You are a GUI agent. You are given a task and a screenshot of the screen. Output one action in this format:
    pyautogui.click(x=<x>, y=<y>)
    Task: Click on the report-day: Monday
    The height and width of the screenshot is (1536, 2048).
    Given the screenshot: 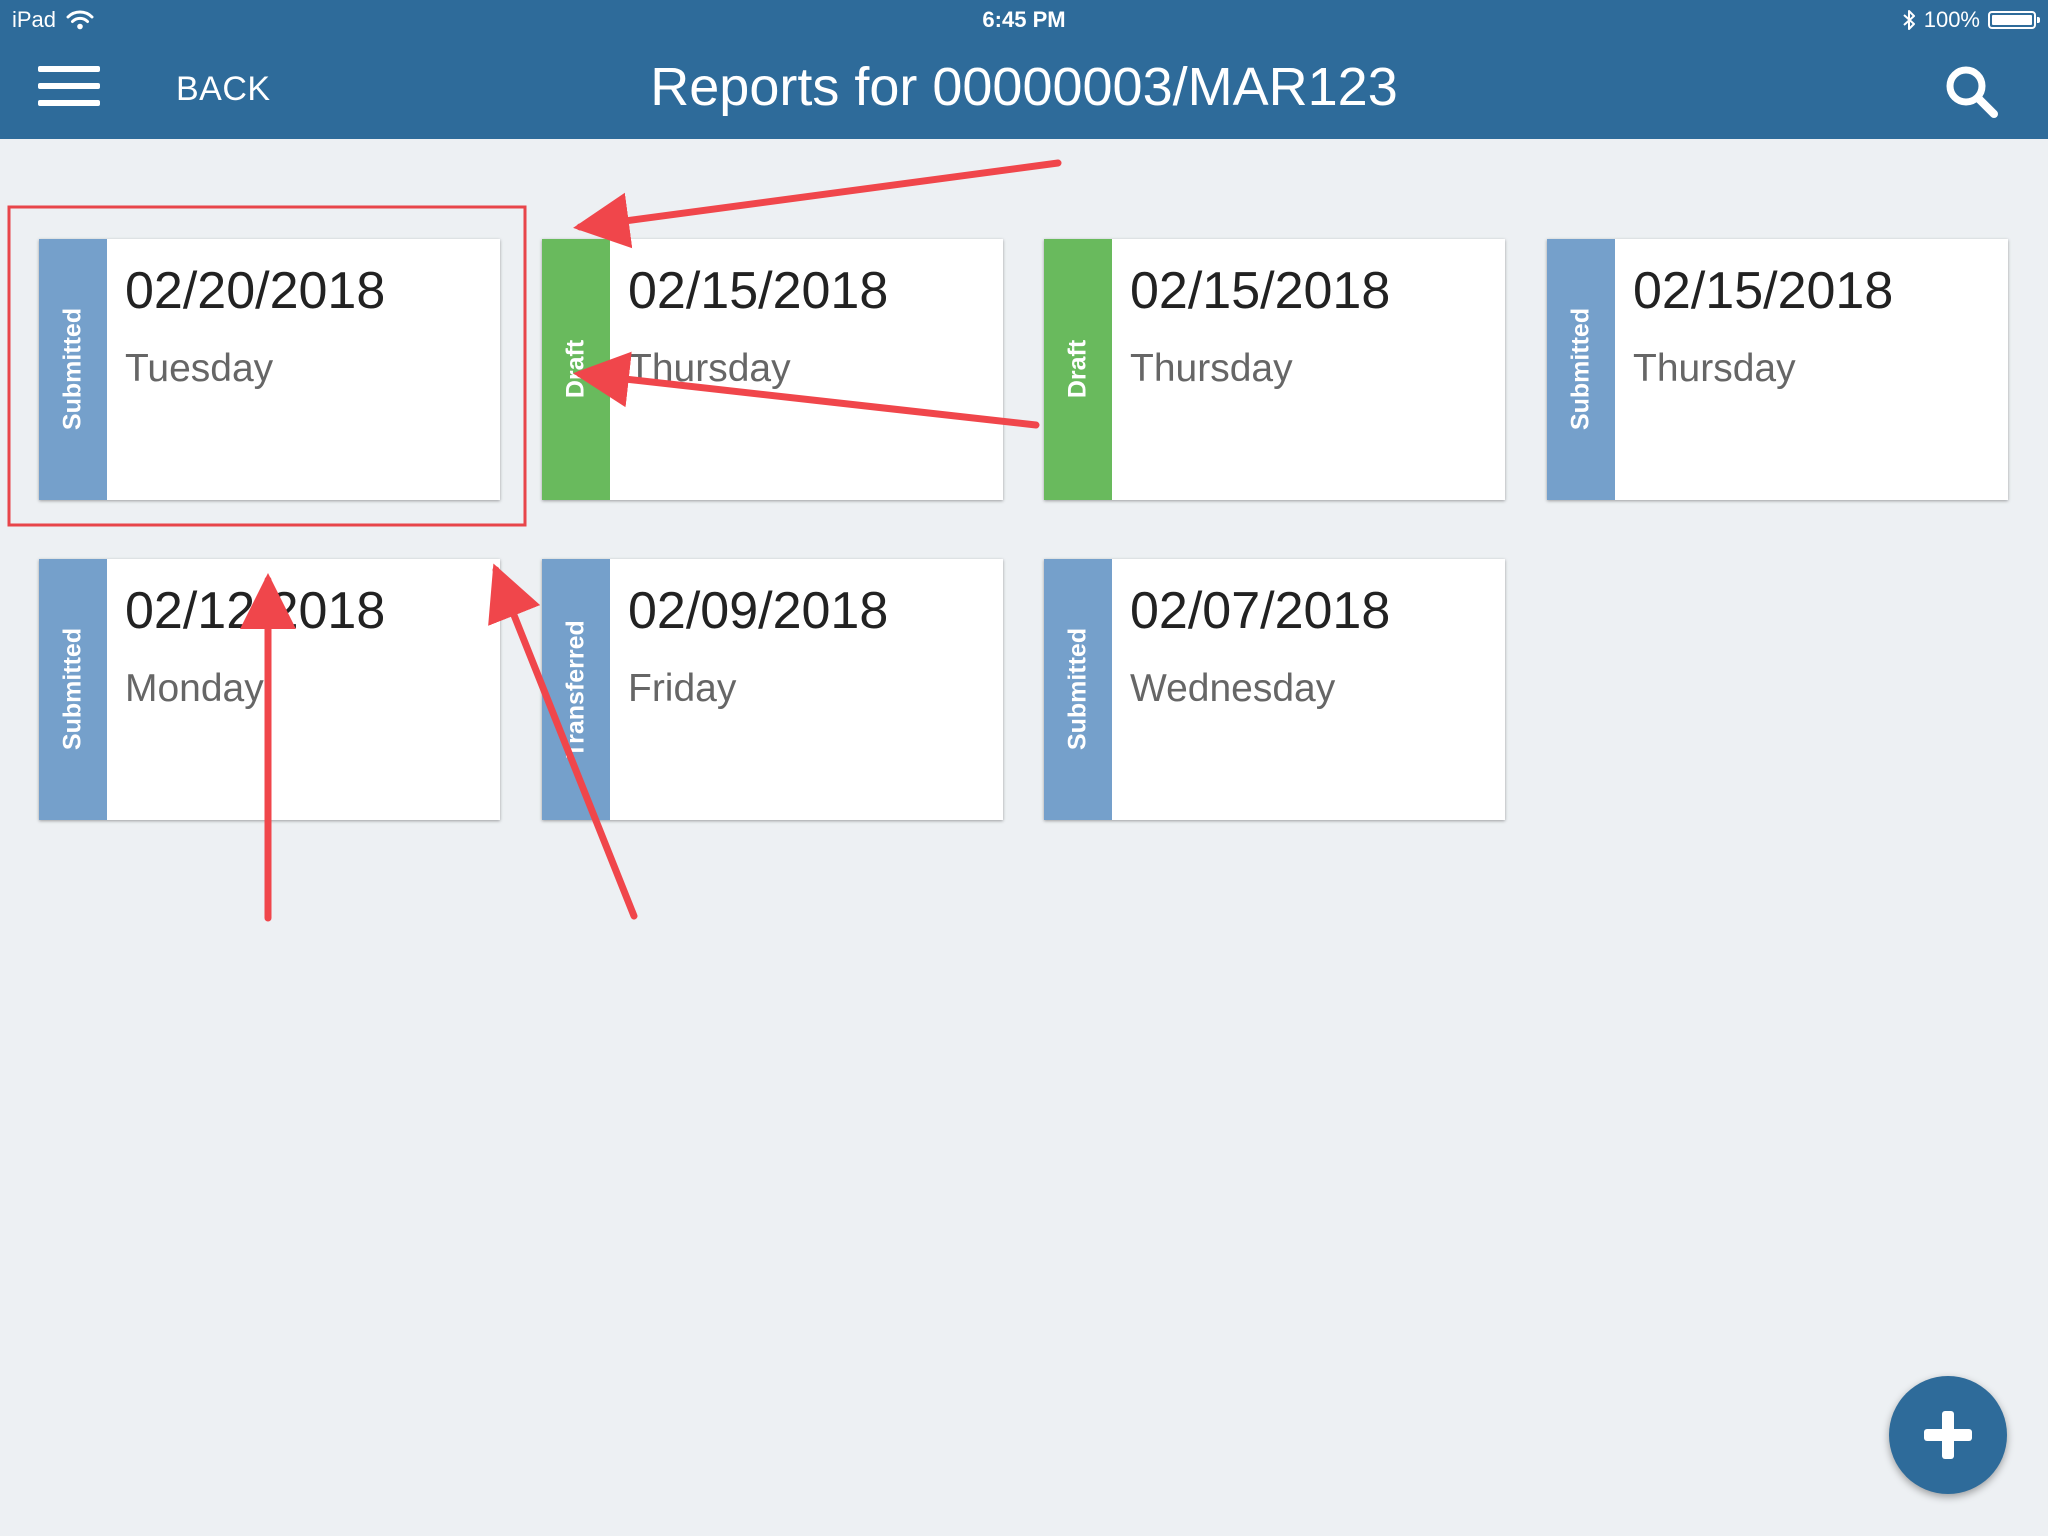 What is the action you would take?
    pyautogui.click(x=194, y=688)
    